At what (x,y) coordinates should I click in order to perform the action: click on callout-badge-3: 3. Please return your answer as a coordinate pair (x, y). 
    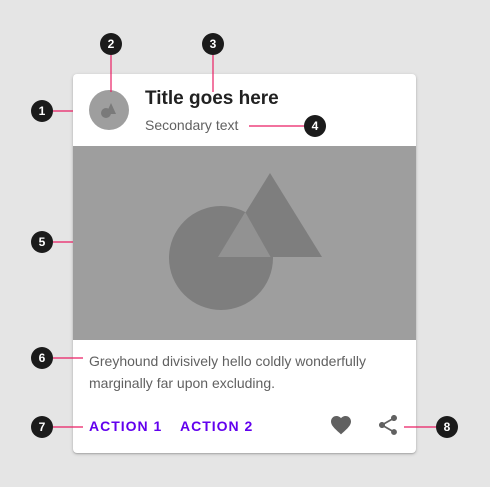
    Looking at the image, I should click on (213, 44).